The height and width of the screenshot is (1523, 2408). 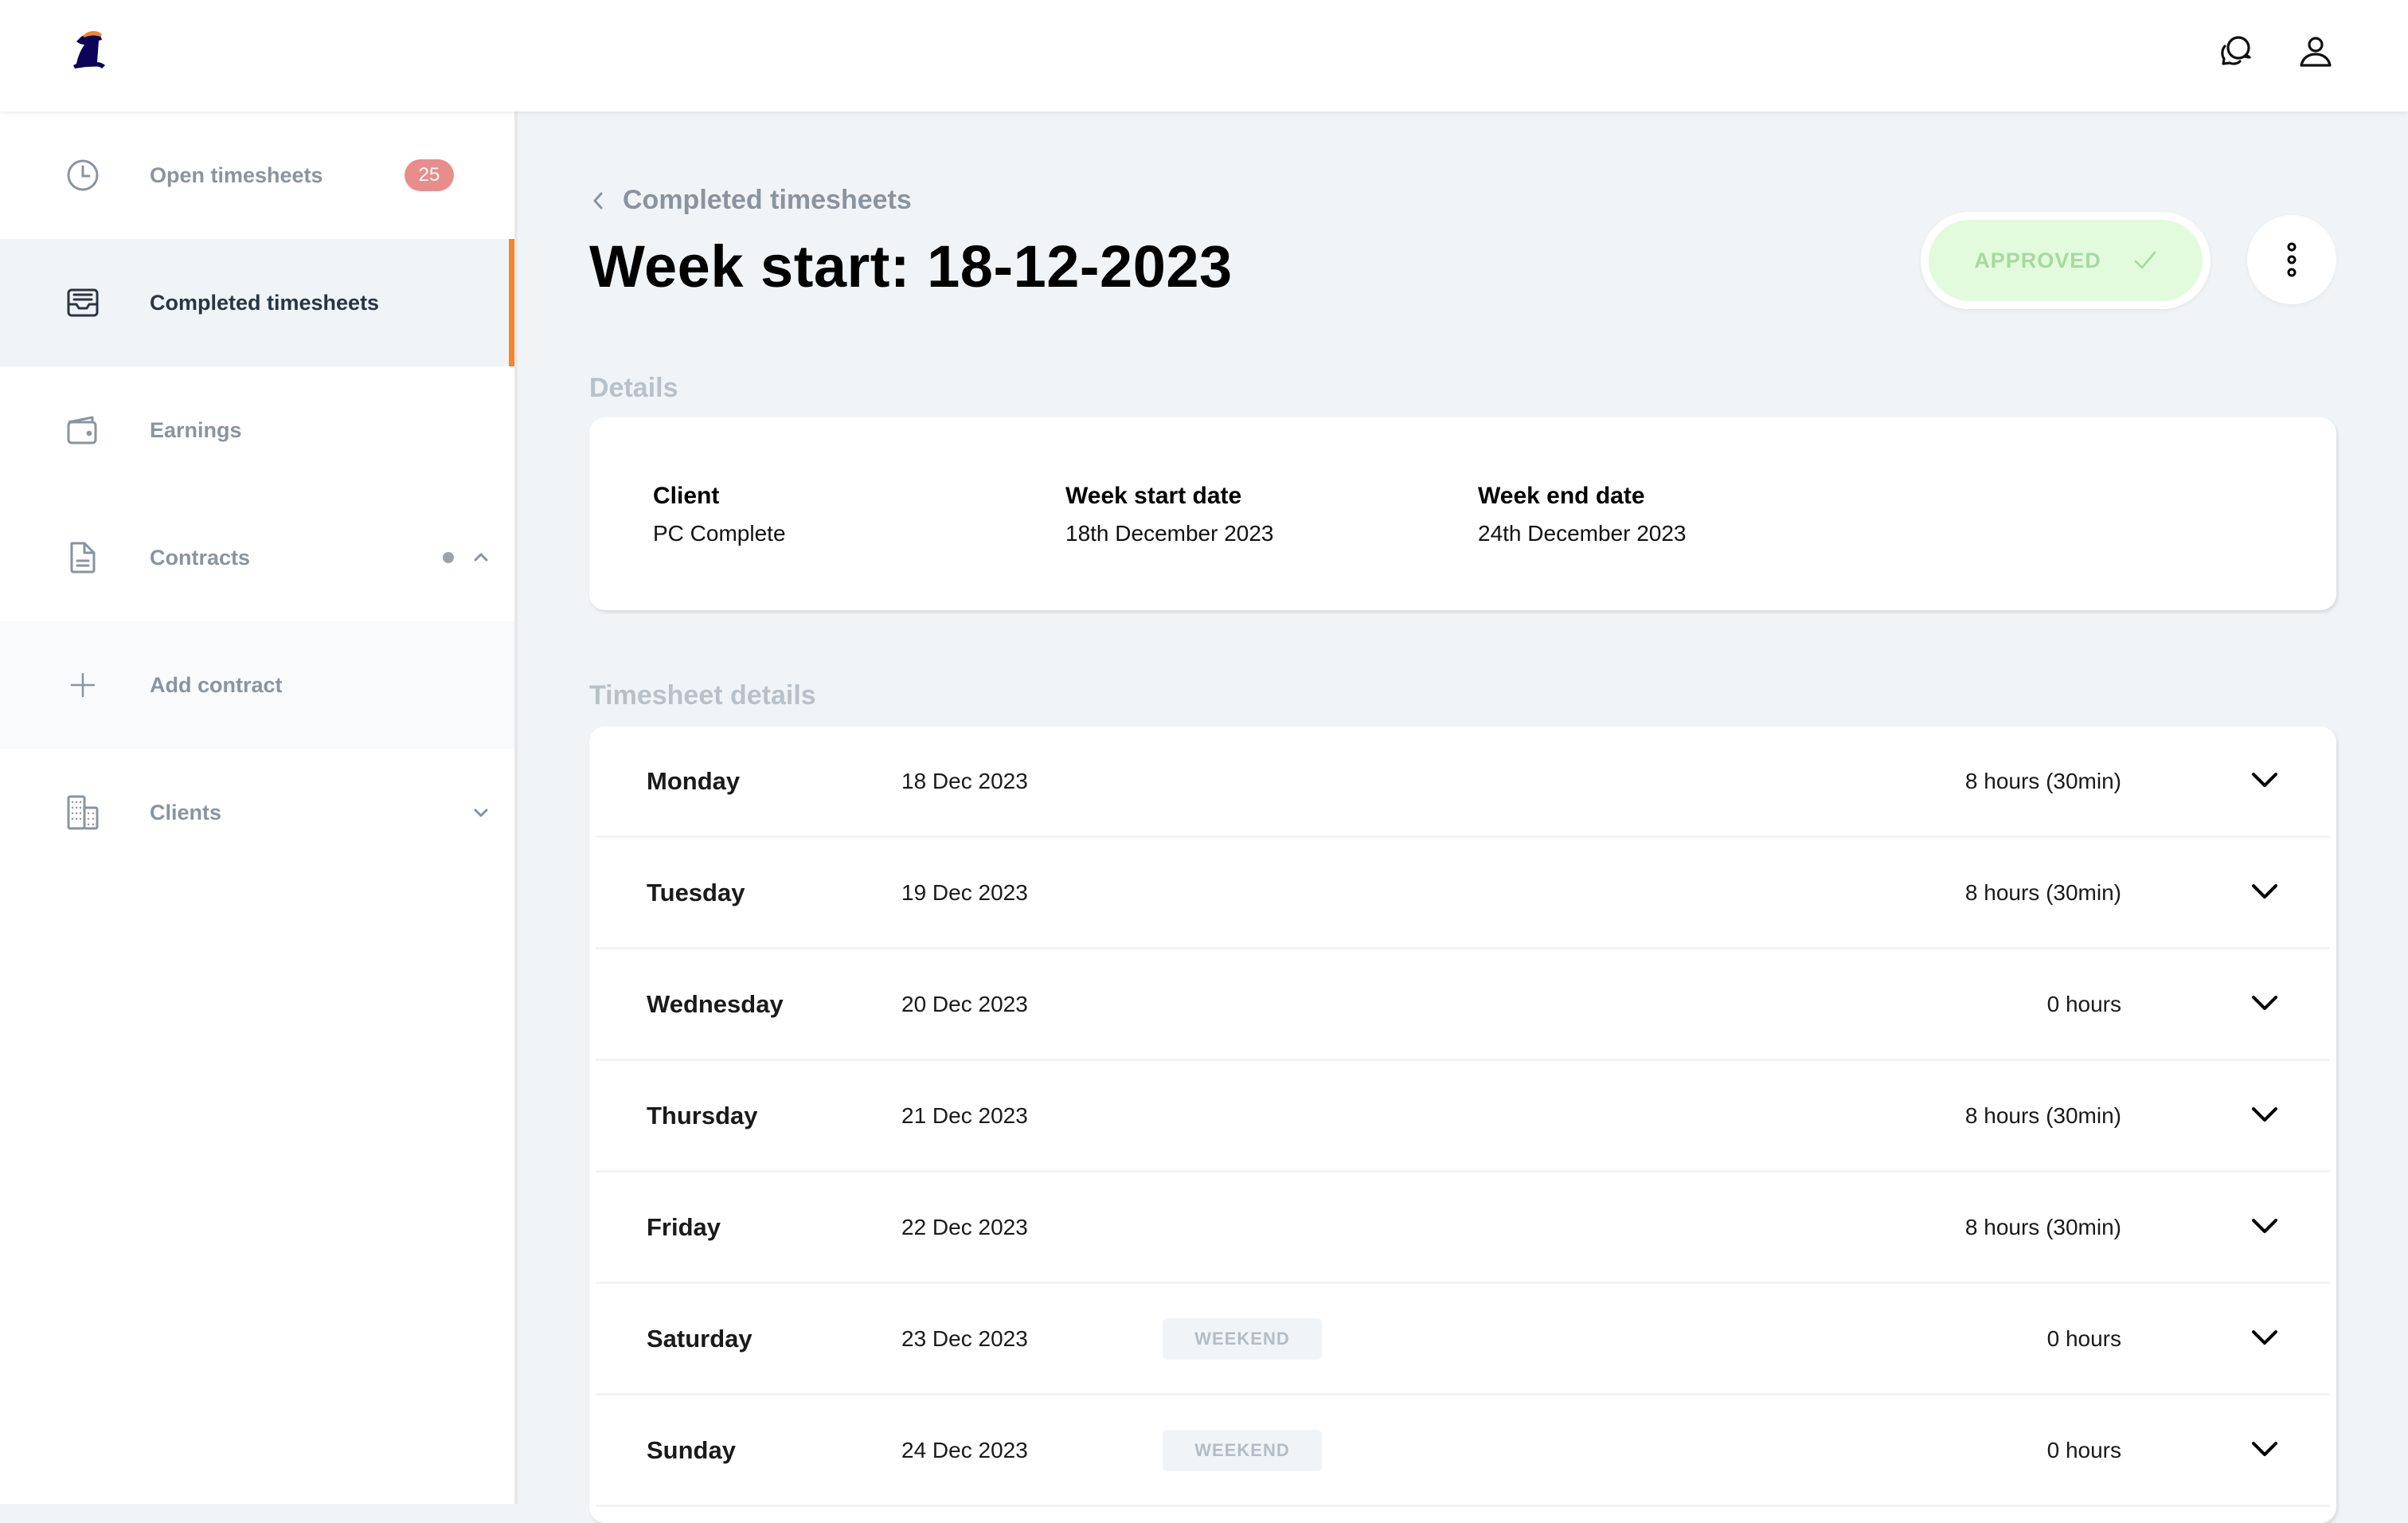 What do you see at coordinates (1169, 514) in the screenshot?
I see `detail-week-start-date: Week start date 18th December 2023` at bounding box center [1169, 514].